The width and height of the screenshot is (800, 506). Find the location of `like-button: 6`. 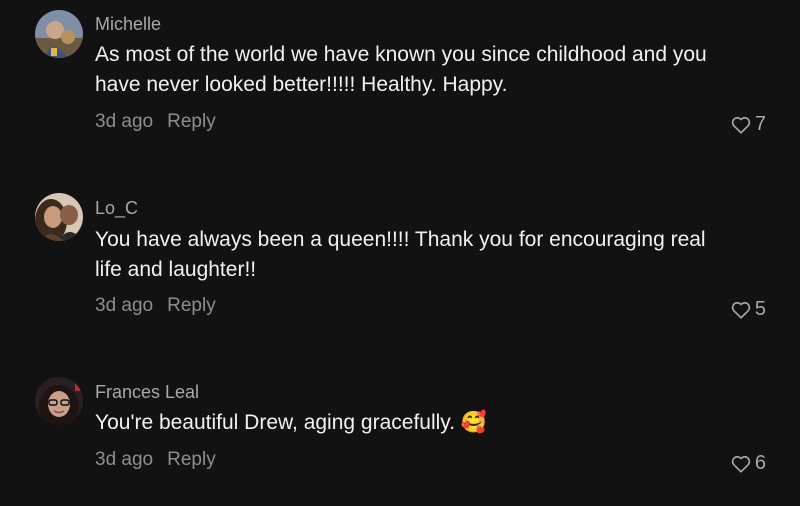

like-button: 6 is located at coordinates (748, 463).